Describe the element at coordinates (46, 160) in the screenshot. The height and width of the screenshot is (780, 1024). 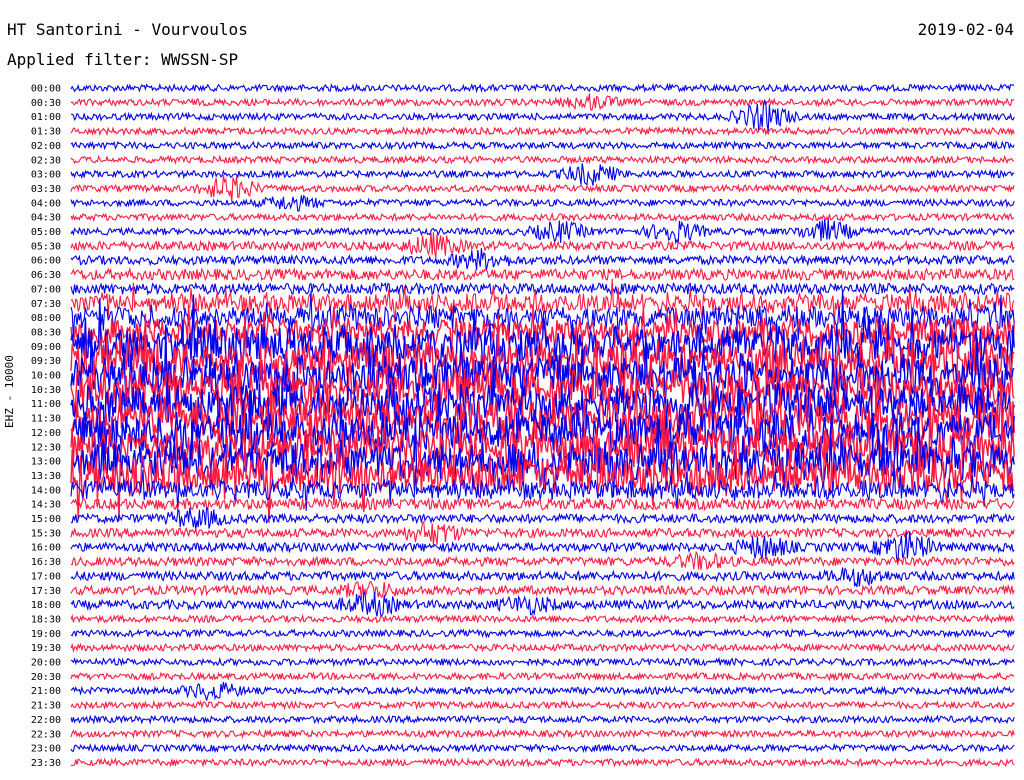
I see `time-tick-label: 02:30` at that location.